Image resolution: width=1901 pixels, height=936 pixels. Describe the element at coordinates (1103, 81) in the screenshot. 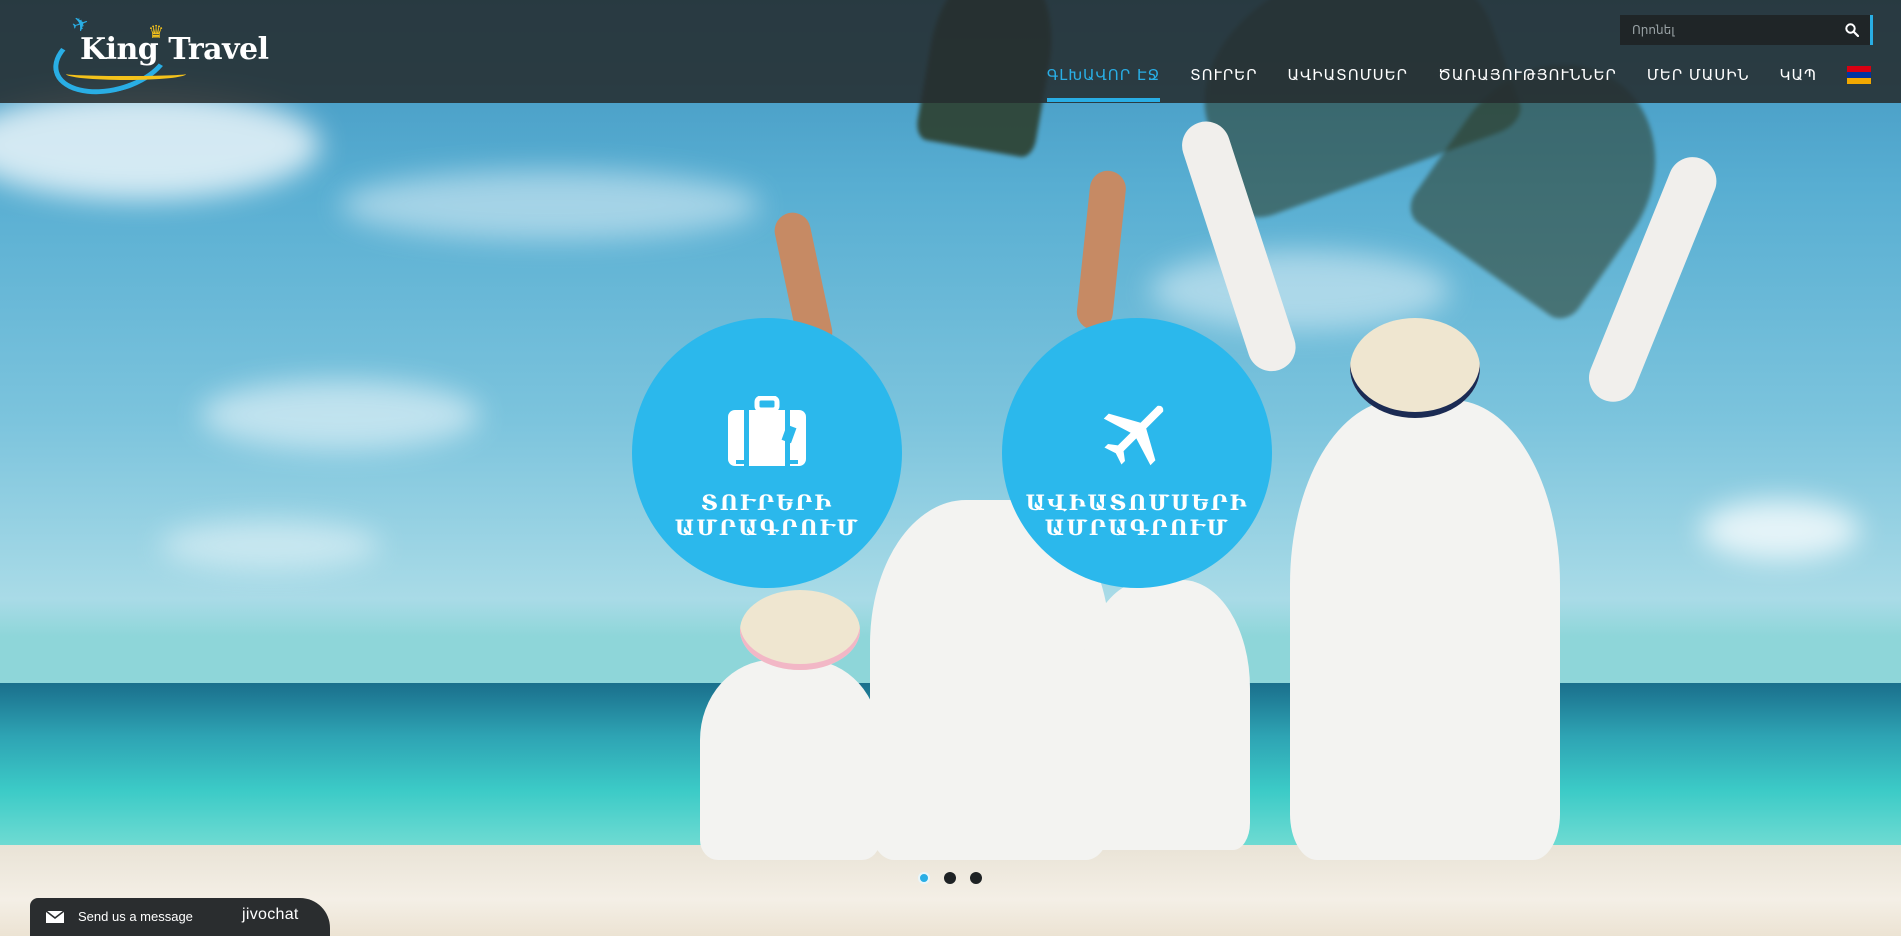

I see `nav-item-home: ԳԼԽԱՎՈՐ ԷՋ` at that location.